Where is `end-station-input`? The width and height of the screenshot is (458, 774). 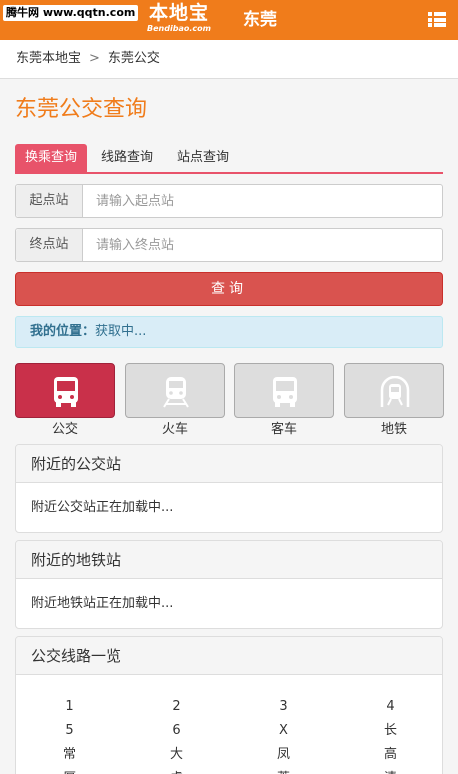
end-station-input is located at coordinates (263, 245).